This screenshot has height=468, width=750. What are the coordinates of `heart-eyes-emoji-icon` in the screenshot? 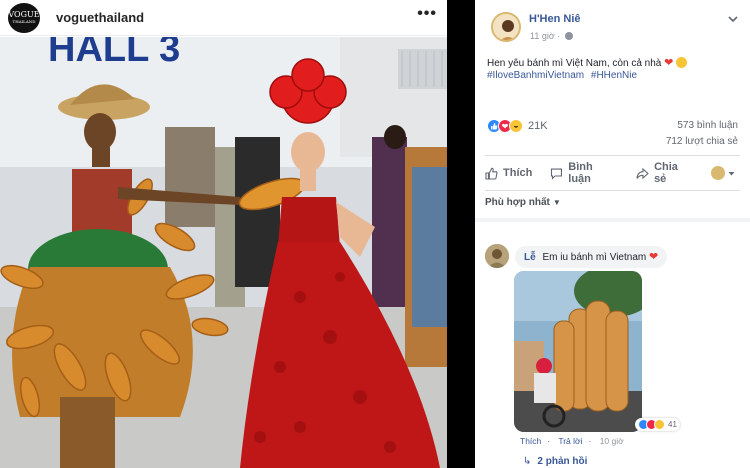 It's located at (682, 62).